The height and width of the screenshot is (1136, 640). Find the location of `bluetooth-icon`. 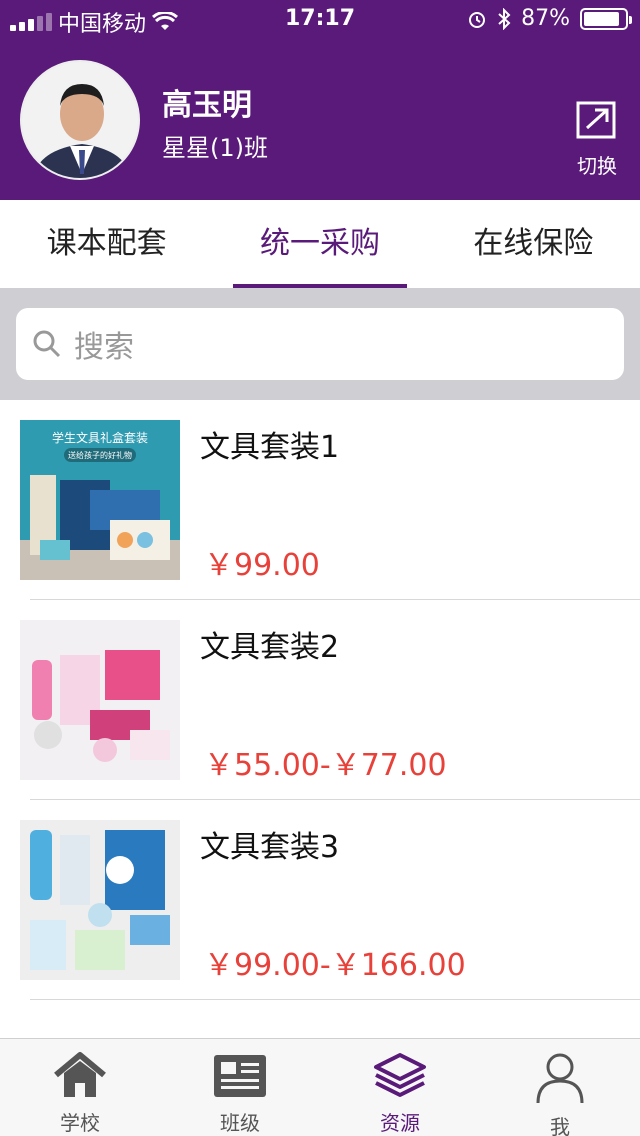

bluetooth-icon is located at coordinates (504, 18).